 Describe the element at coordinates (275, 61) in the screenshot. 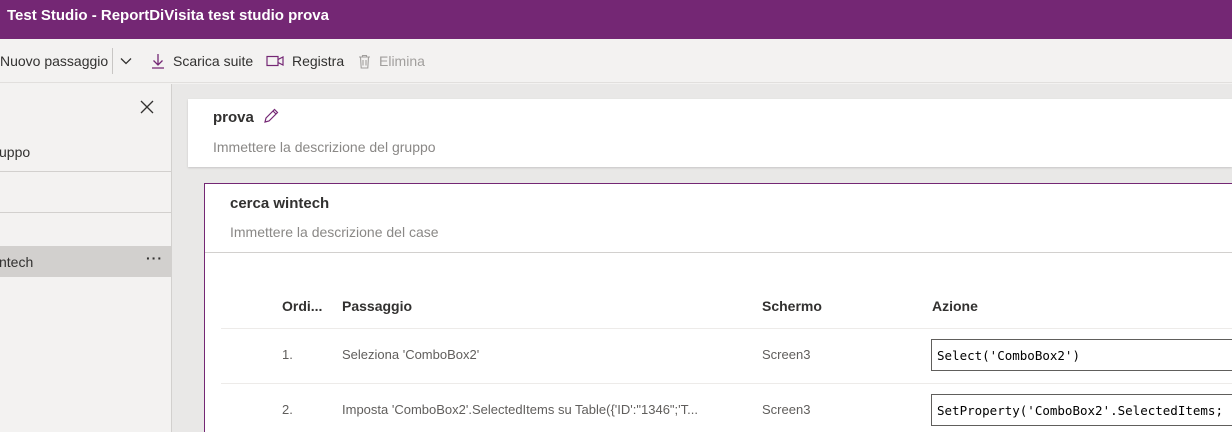

I see `record-icon` at that location.